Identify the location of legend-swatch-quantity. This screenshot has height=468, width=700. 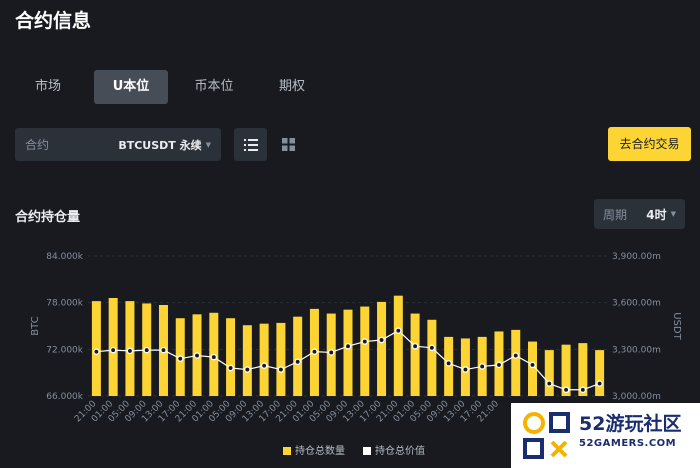
(287, 451).